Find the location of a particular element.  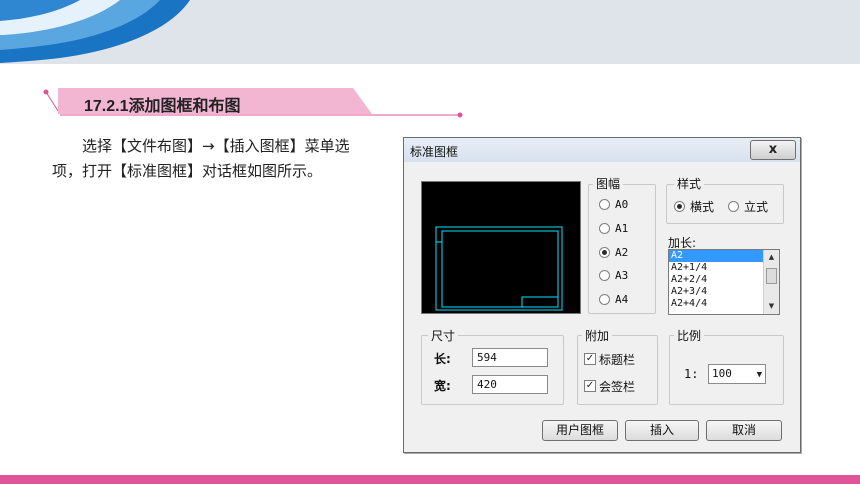

radio-a4: A4 is located at coordinates (613, 299).